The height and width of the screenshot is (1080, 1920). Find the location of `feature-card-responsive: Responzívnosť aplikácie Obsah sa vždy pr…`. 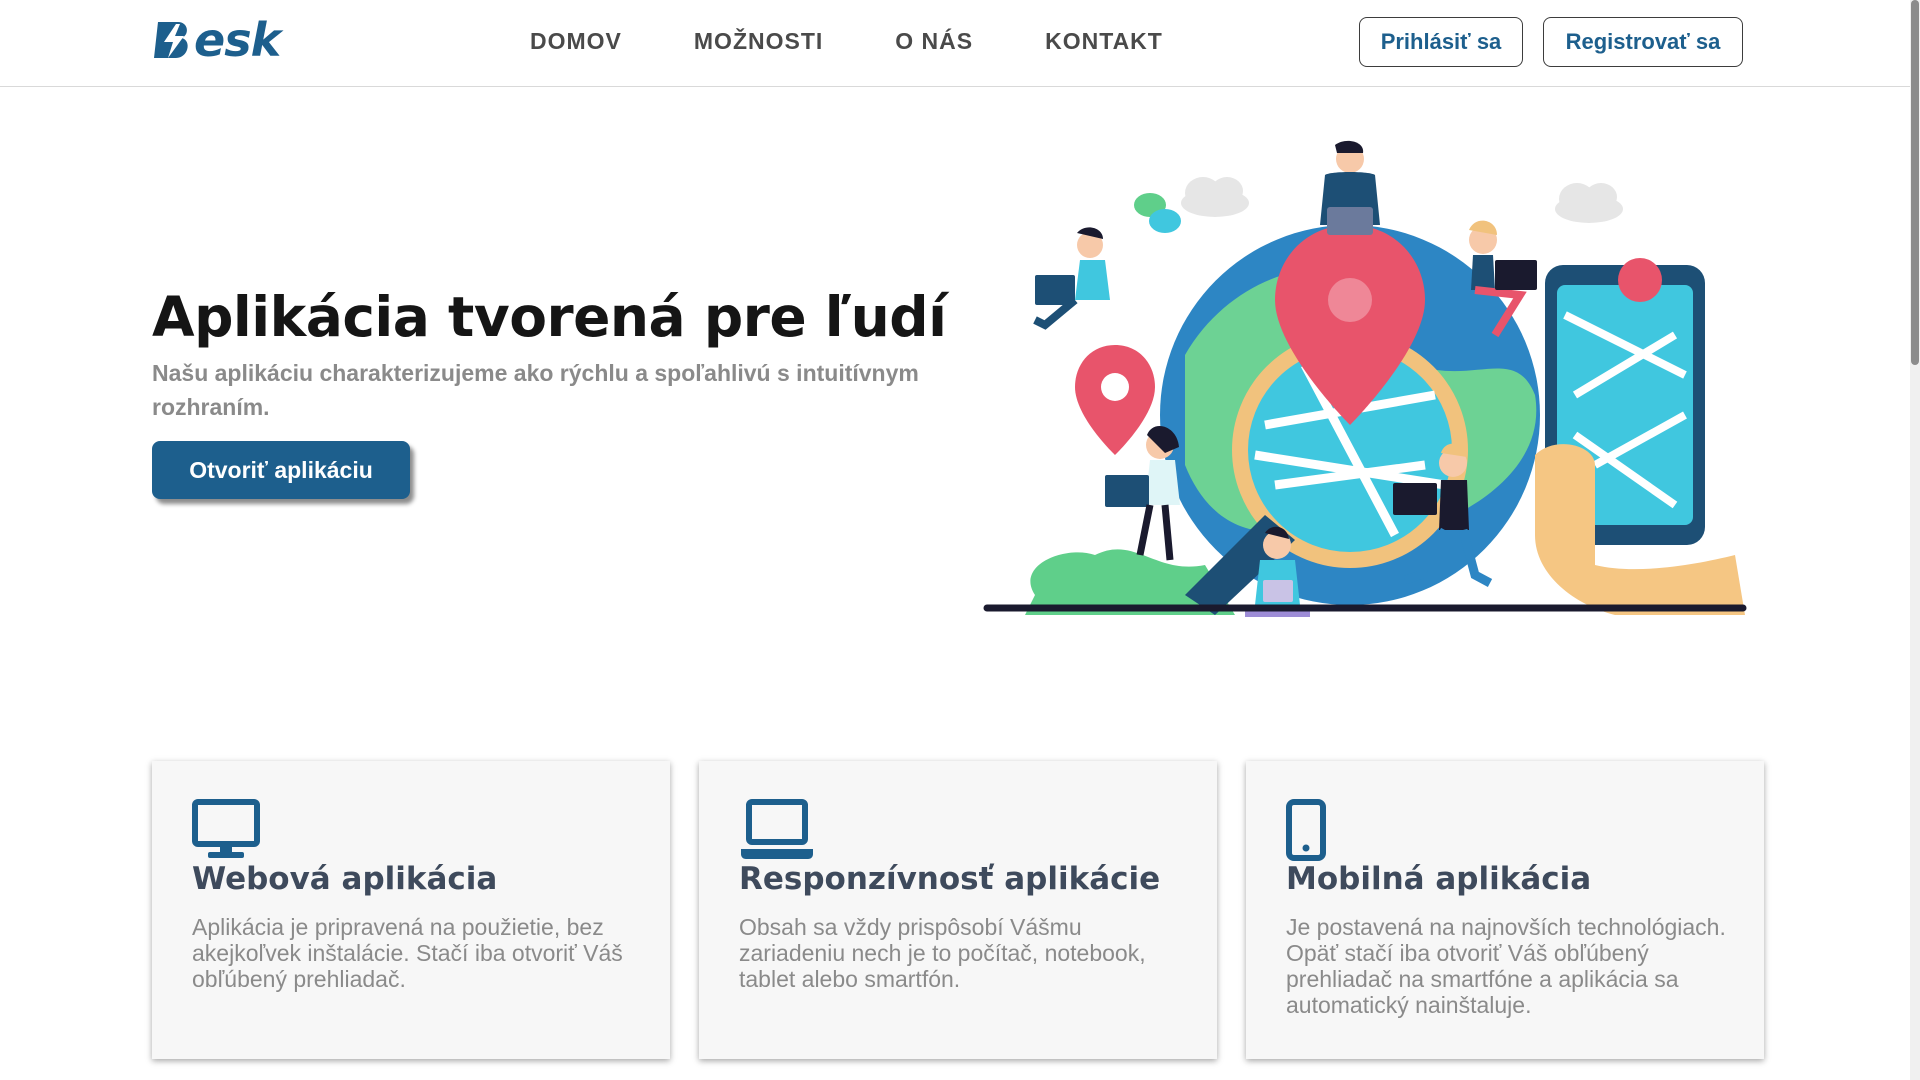

feature-card-responsive: Responzívnosť aplikácie Obsah sa vždy pr… is located at coordinates (958, 910).